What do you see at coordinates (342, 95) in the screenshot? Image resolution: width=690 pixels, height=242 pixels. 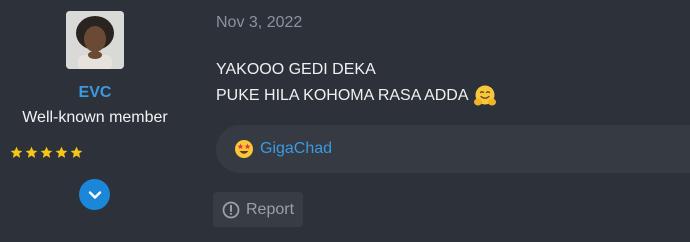 I see `message-text: PUKE HILA KOHOMA RASA ADDA` at bounding box center [342, 95].